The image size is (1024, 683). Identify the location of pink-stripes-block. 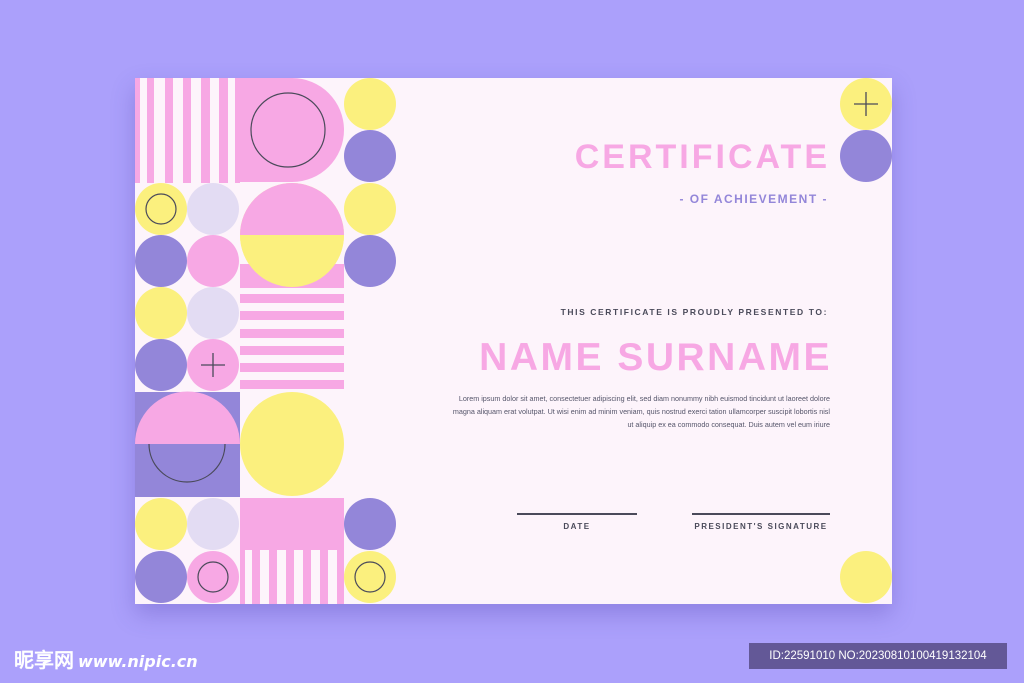
(187, 130).